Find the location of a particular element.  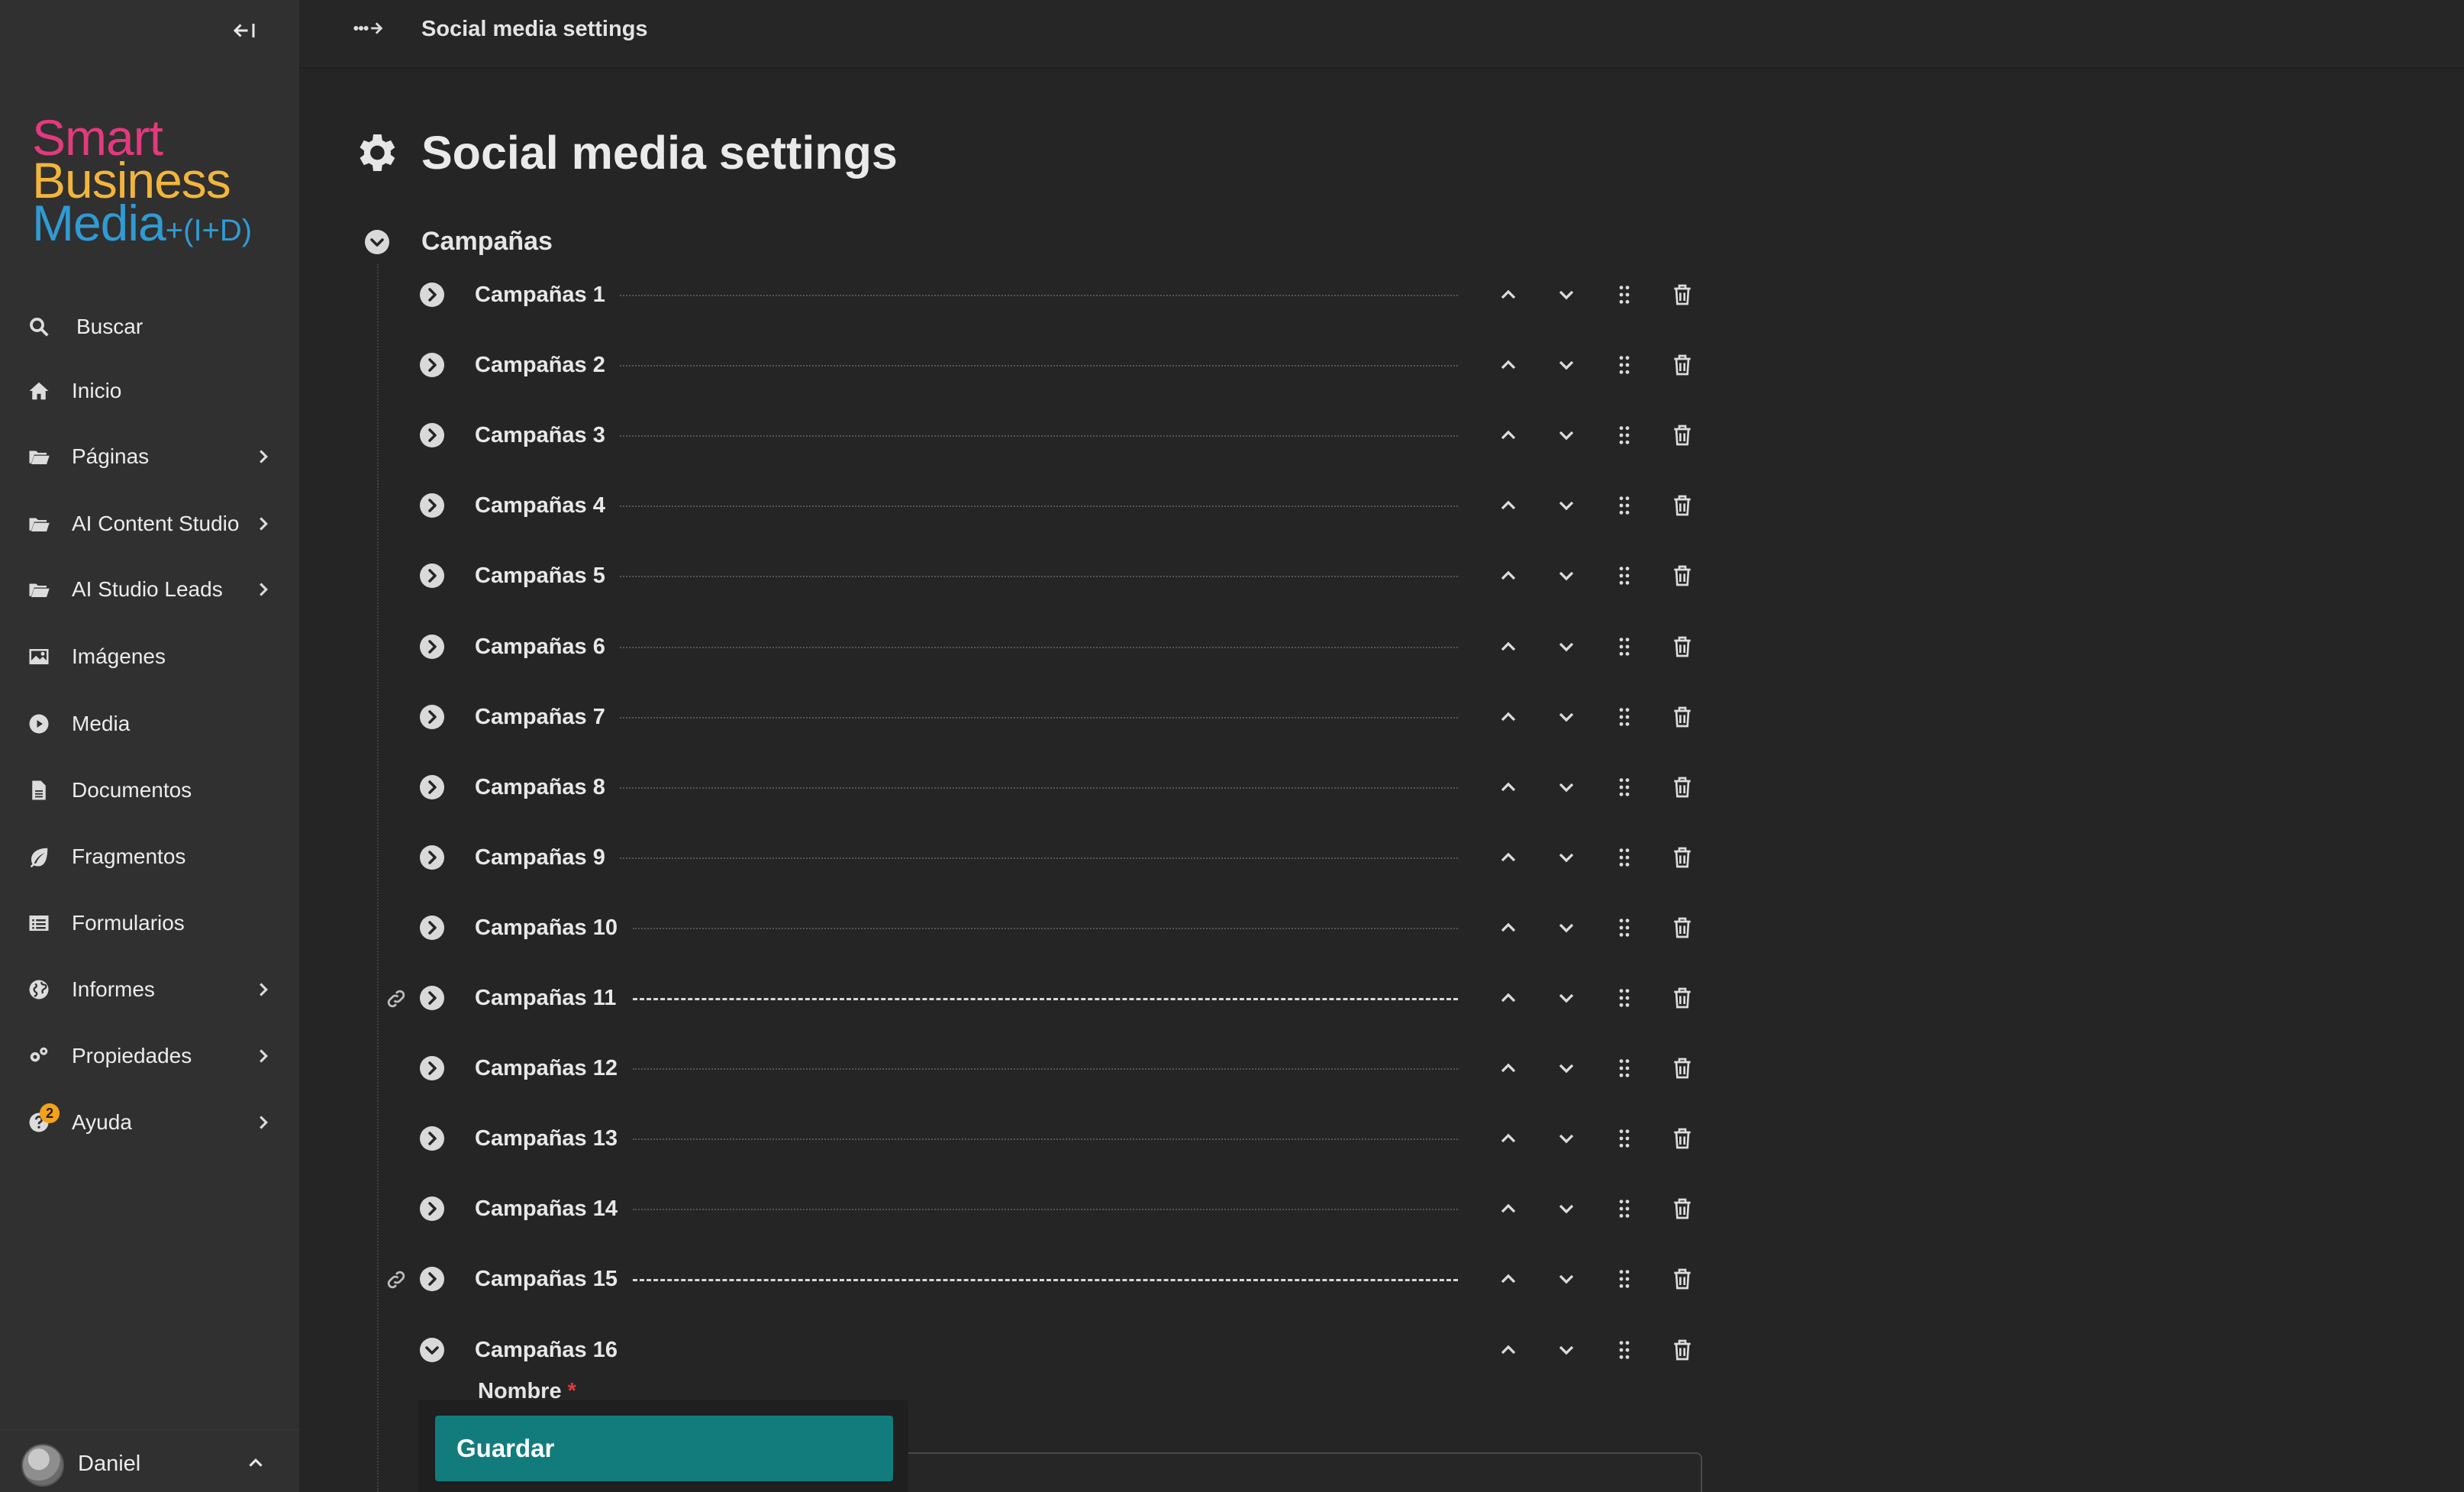

campaign-row: Campañas 7 is located at coordinates (1046, 717).